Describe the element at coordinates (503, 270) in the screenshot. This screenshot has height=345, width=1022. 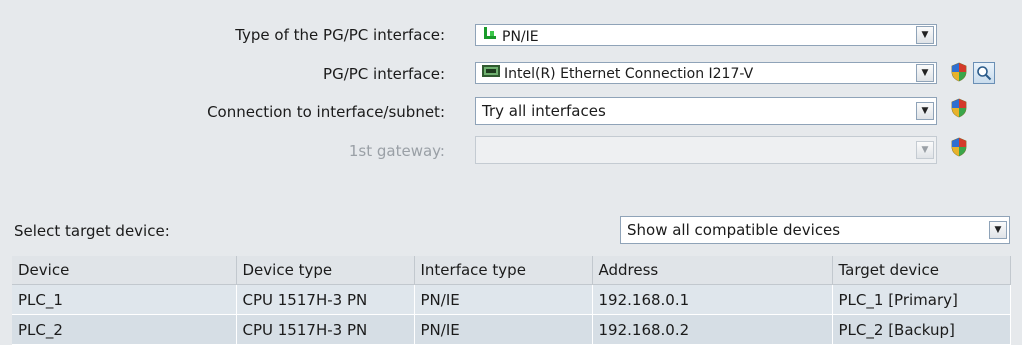
I see `column-header-interface-type: Interface type` at that location.